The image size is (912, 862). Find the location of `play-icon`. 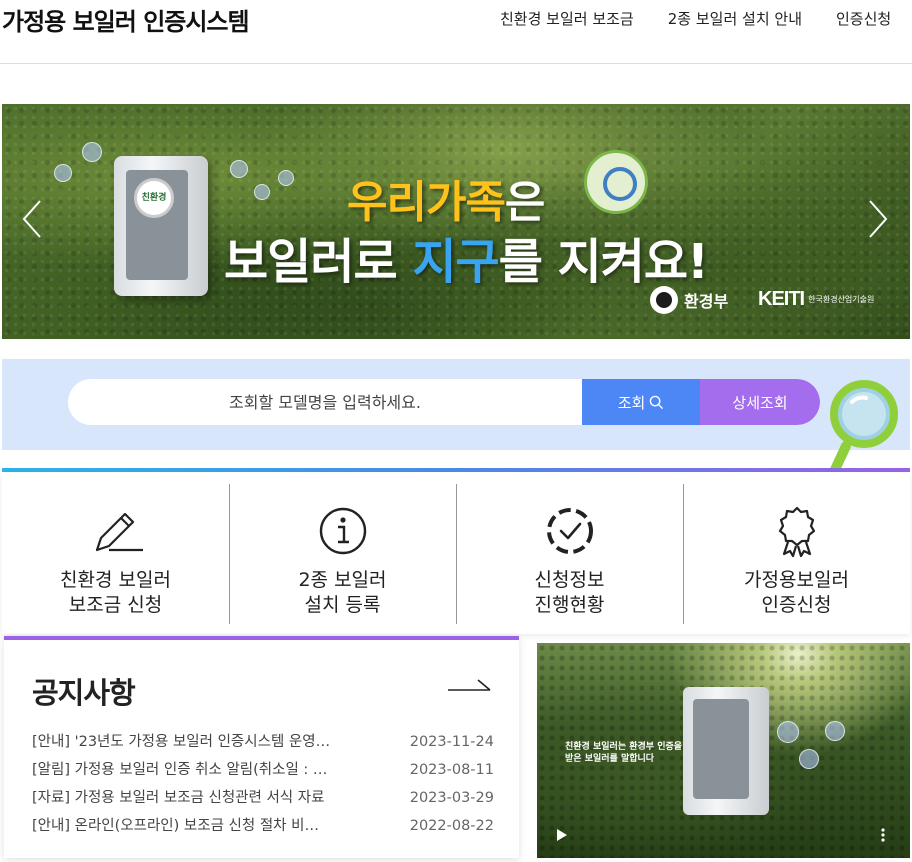

play-icon is located at coordinates (562, 835).